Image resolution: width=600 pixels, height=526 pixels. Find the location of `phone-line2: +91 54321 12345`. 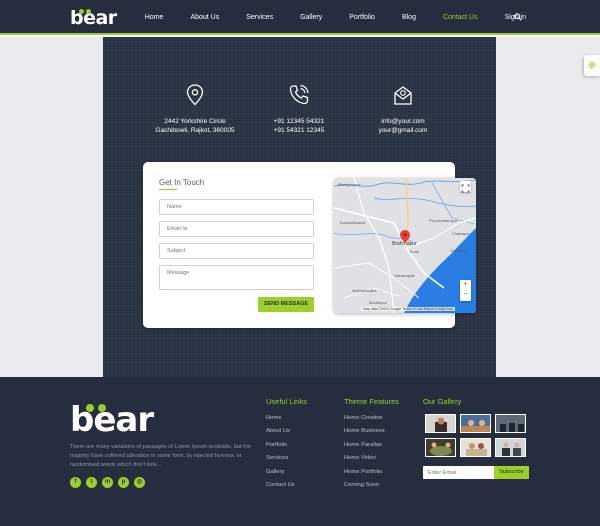

phone-line2: +91 54321 12345 is located at coordinates (299, 130).